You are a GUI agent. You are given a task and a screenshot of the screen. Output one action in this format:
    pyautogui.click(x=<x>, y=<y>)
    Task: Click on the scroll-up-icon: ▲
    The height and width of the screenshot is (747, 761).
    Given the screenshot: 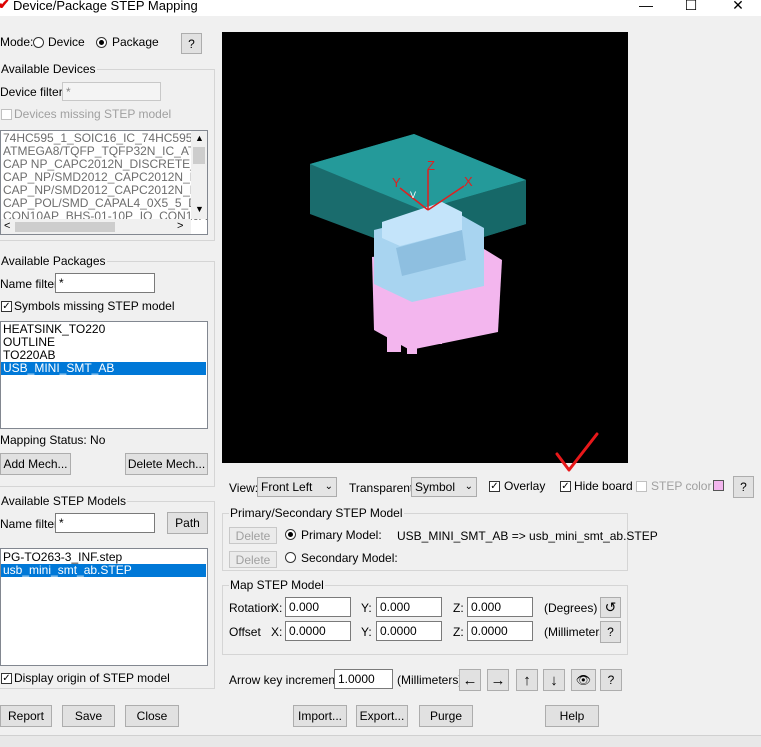 What is the action you would take?
    pyautogui.click(x=199, y=138)
    